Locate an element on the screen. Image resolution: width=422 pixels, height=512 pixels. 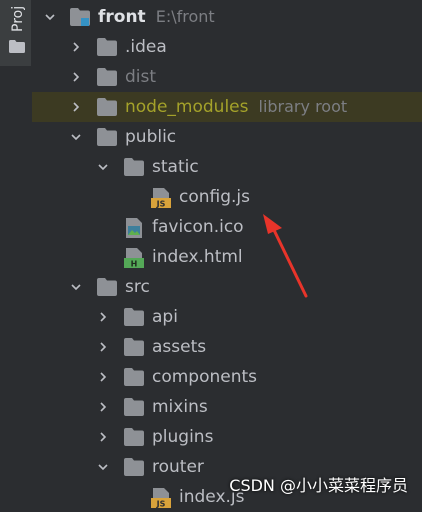
annotation-arrow-icon is located at coordinates (285, 256).